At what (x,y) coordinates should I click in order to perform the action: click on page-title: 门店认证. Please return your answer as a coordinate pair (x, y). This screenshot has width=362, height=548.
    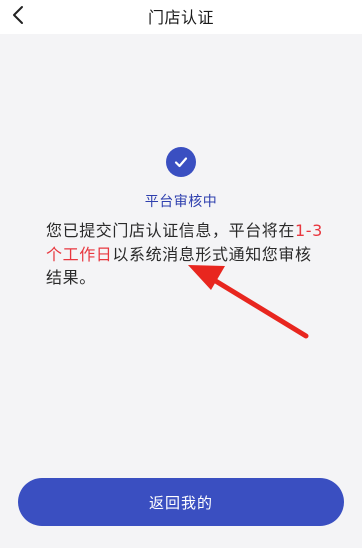
    Looking at the image, I should click on (180, 17).